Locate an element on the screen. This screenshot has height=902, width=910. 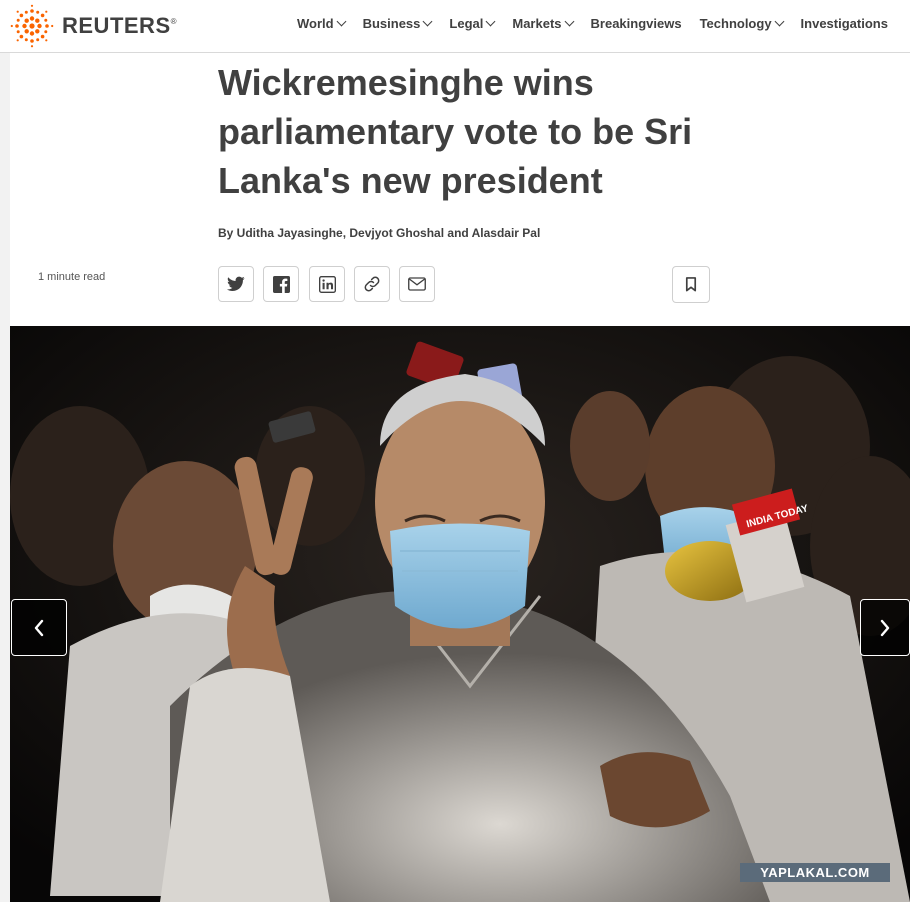
share-email-button is located at coordinates (417, 284).